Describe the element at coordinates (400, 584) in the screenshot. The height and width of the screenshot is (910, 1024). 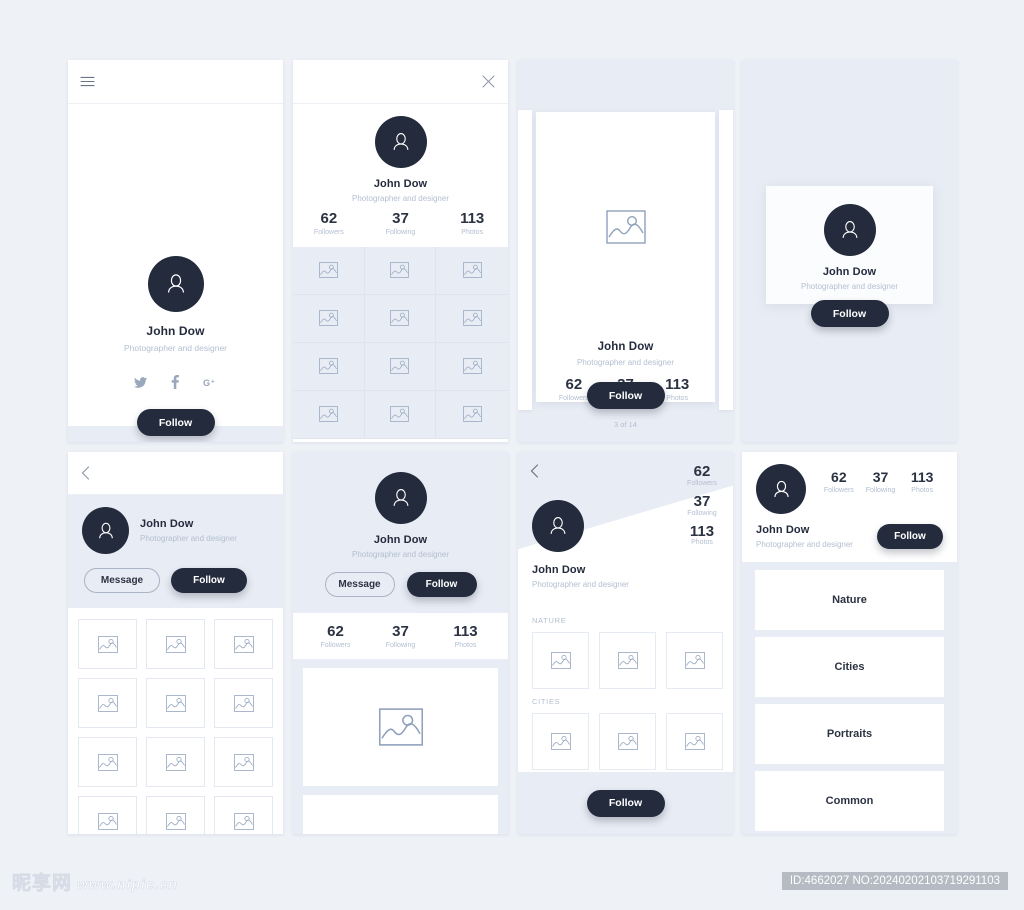
I see `card6-actions: Message Follow` at that location.